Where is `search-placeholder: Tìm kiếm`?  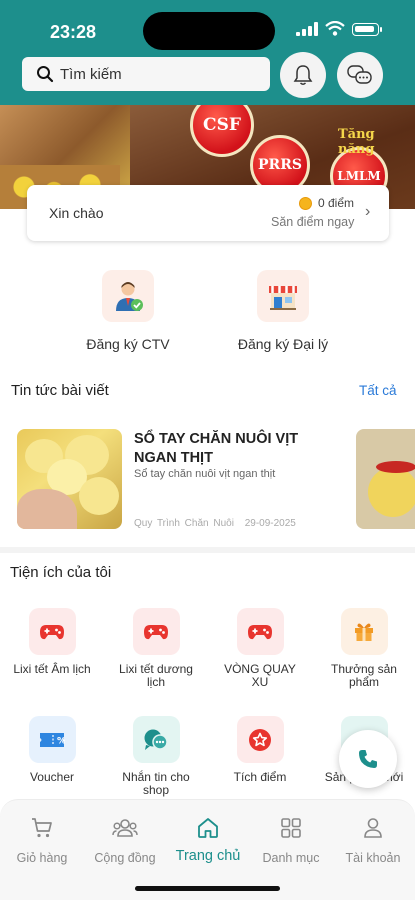
search-placeholder: Tìm kiếm is located at coordinates (91, 74).